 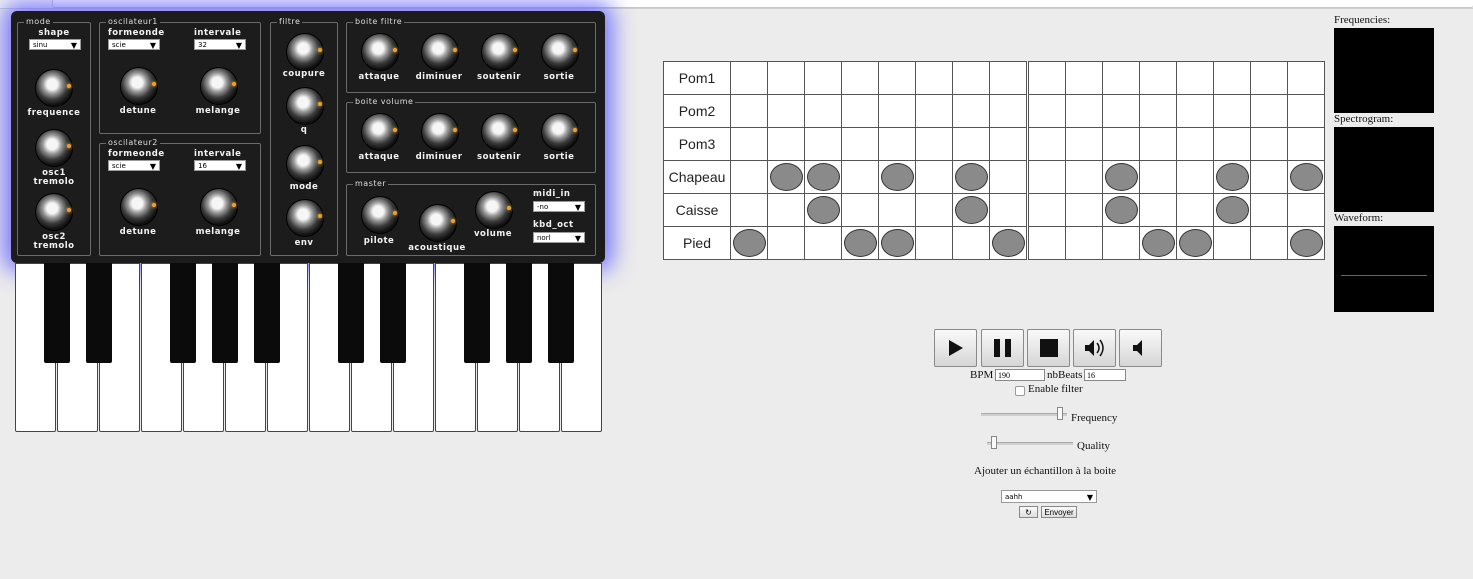 I want to click on filter-release-knob, so click(x=560, y=52).